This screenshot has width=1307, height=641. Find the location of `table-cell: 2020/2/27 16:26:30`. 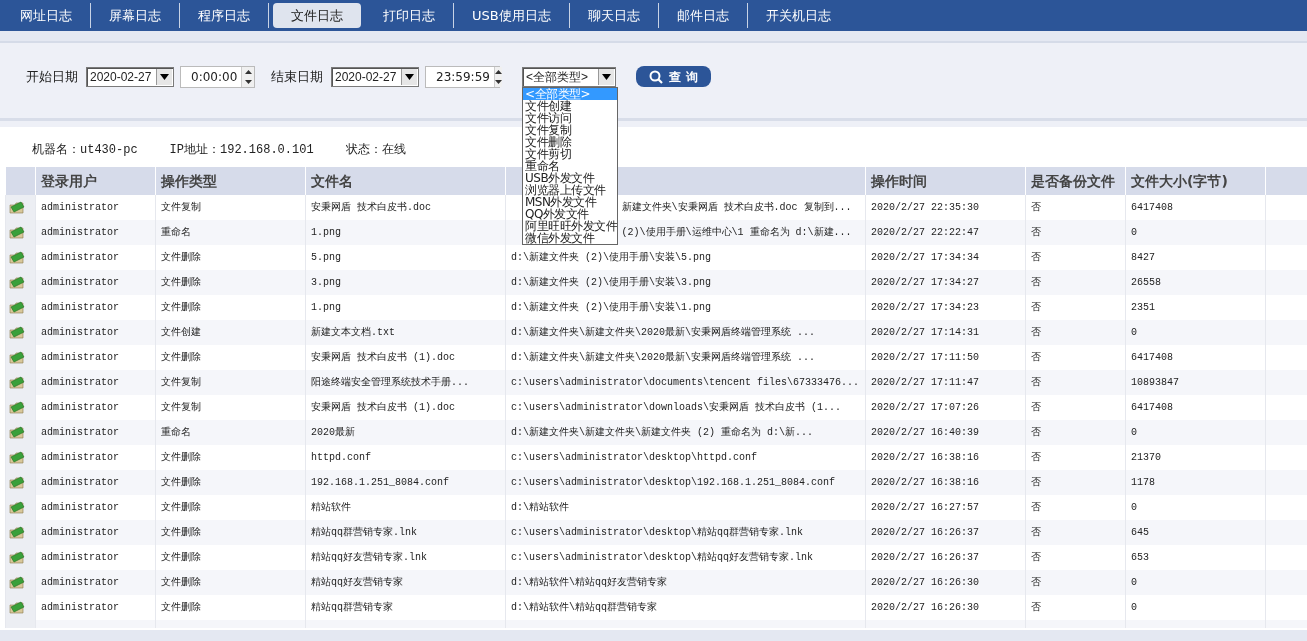

table-cell: 2020/2/27 16:26:30 is located at coordinates (925, 582).